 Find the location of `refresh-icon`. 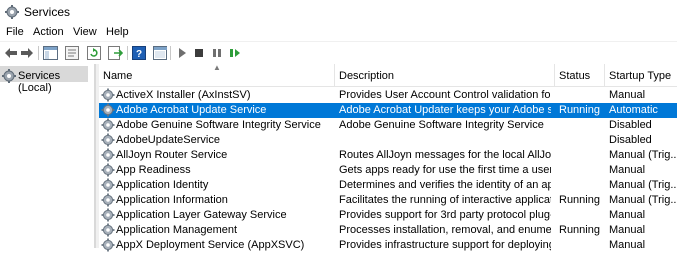

refresh-icon is located at coordinates (94, 53).